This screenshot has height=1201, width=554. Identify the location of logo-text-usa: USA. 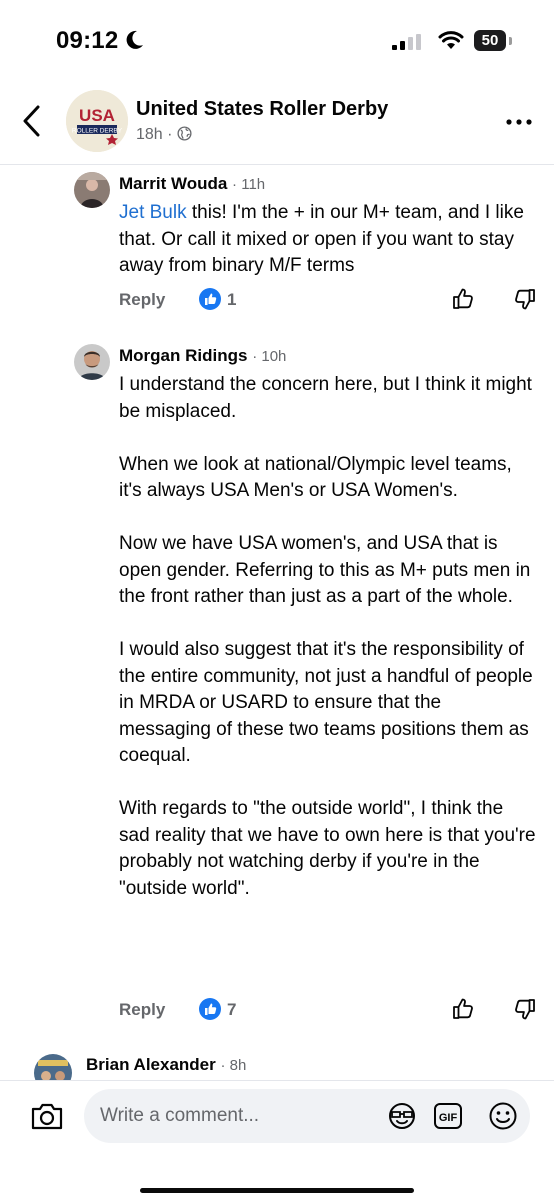
(97, 115).